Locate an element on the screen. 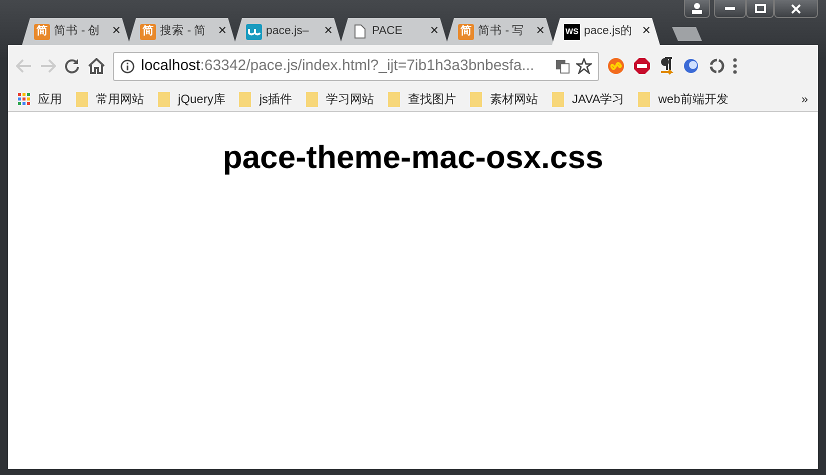 Image resolution: width=826 pixels, height=475 pixels. bookmark-item: 素材网站 is located at coordinates (504, 99).